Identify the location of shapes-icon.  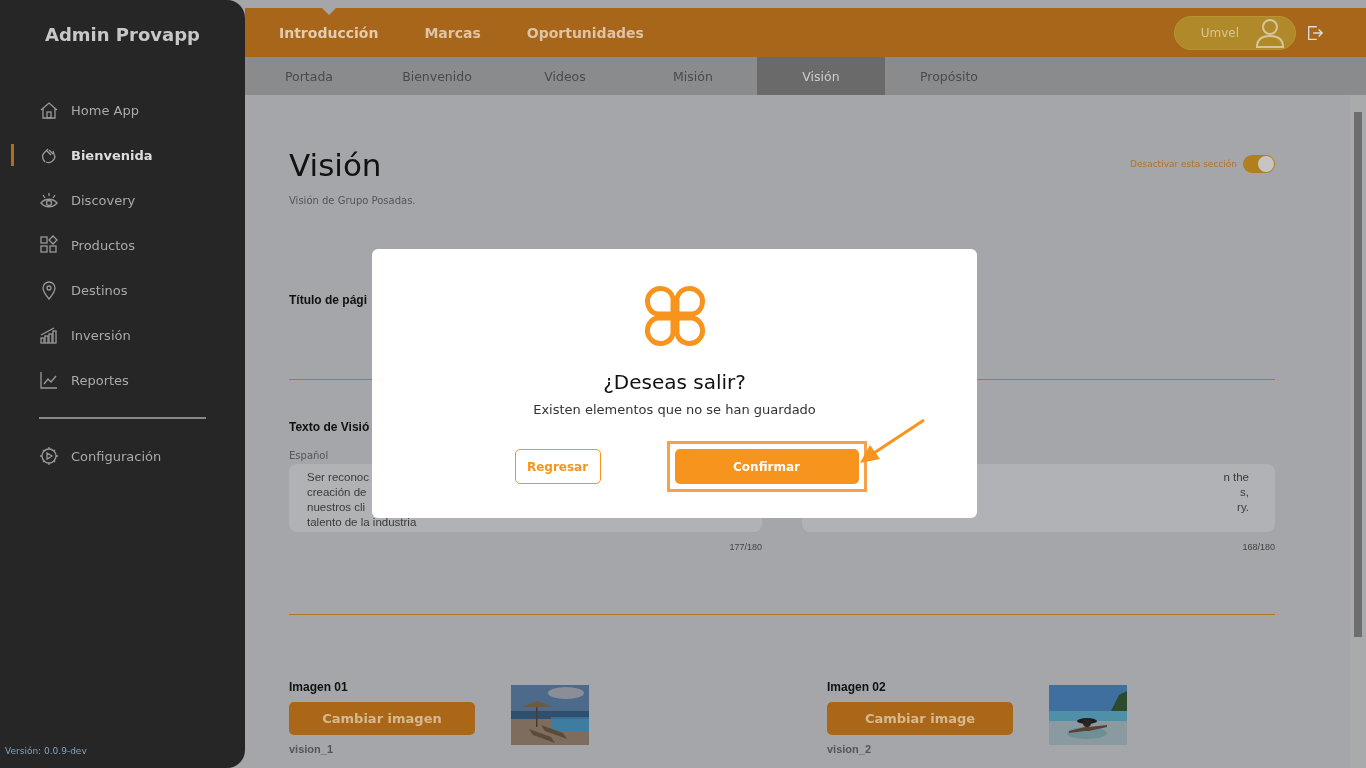
(49, 245).